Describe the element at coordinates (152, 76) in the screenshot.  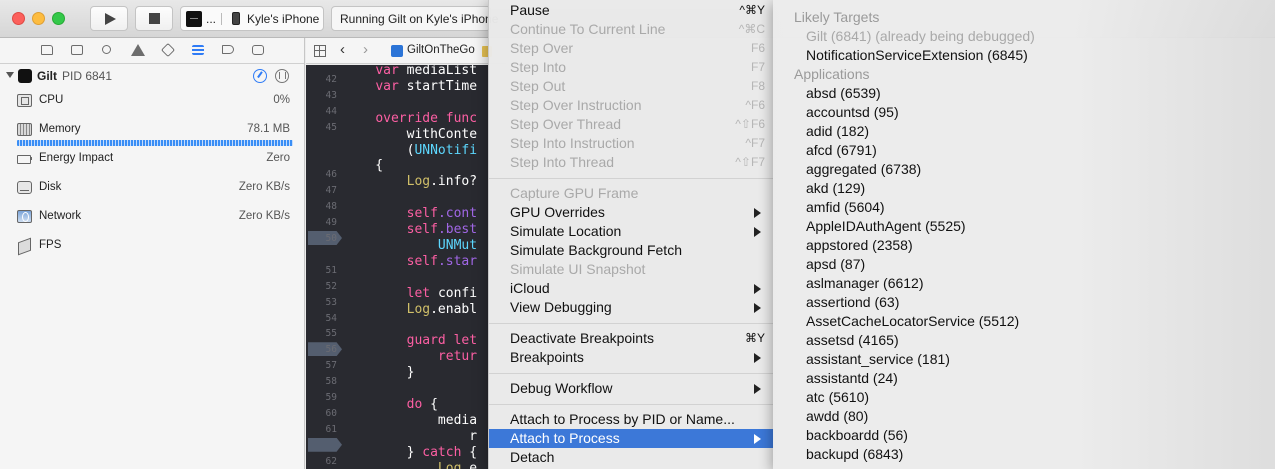
I see `process-row: Gilt PID 6841` at that location.